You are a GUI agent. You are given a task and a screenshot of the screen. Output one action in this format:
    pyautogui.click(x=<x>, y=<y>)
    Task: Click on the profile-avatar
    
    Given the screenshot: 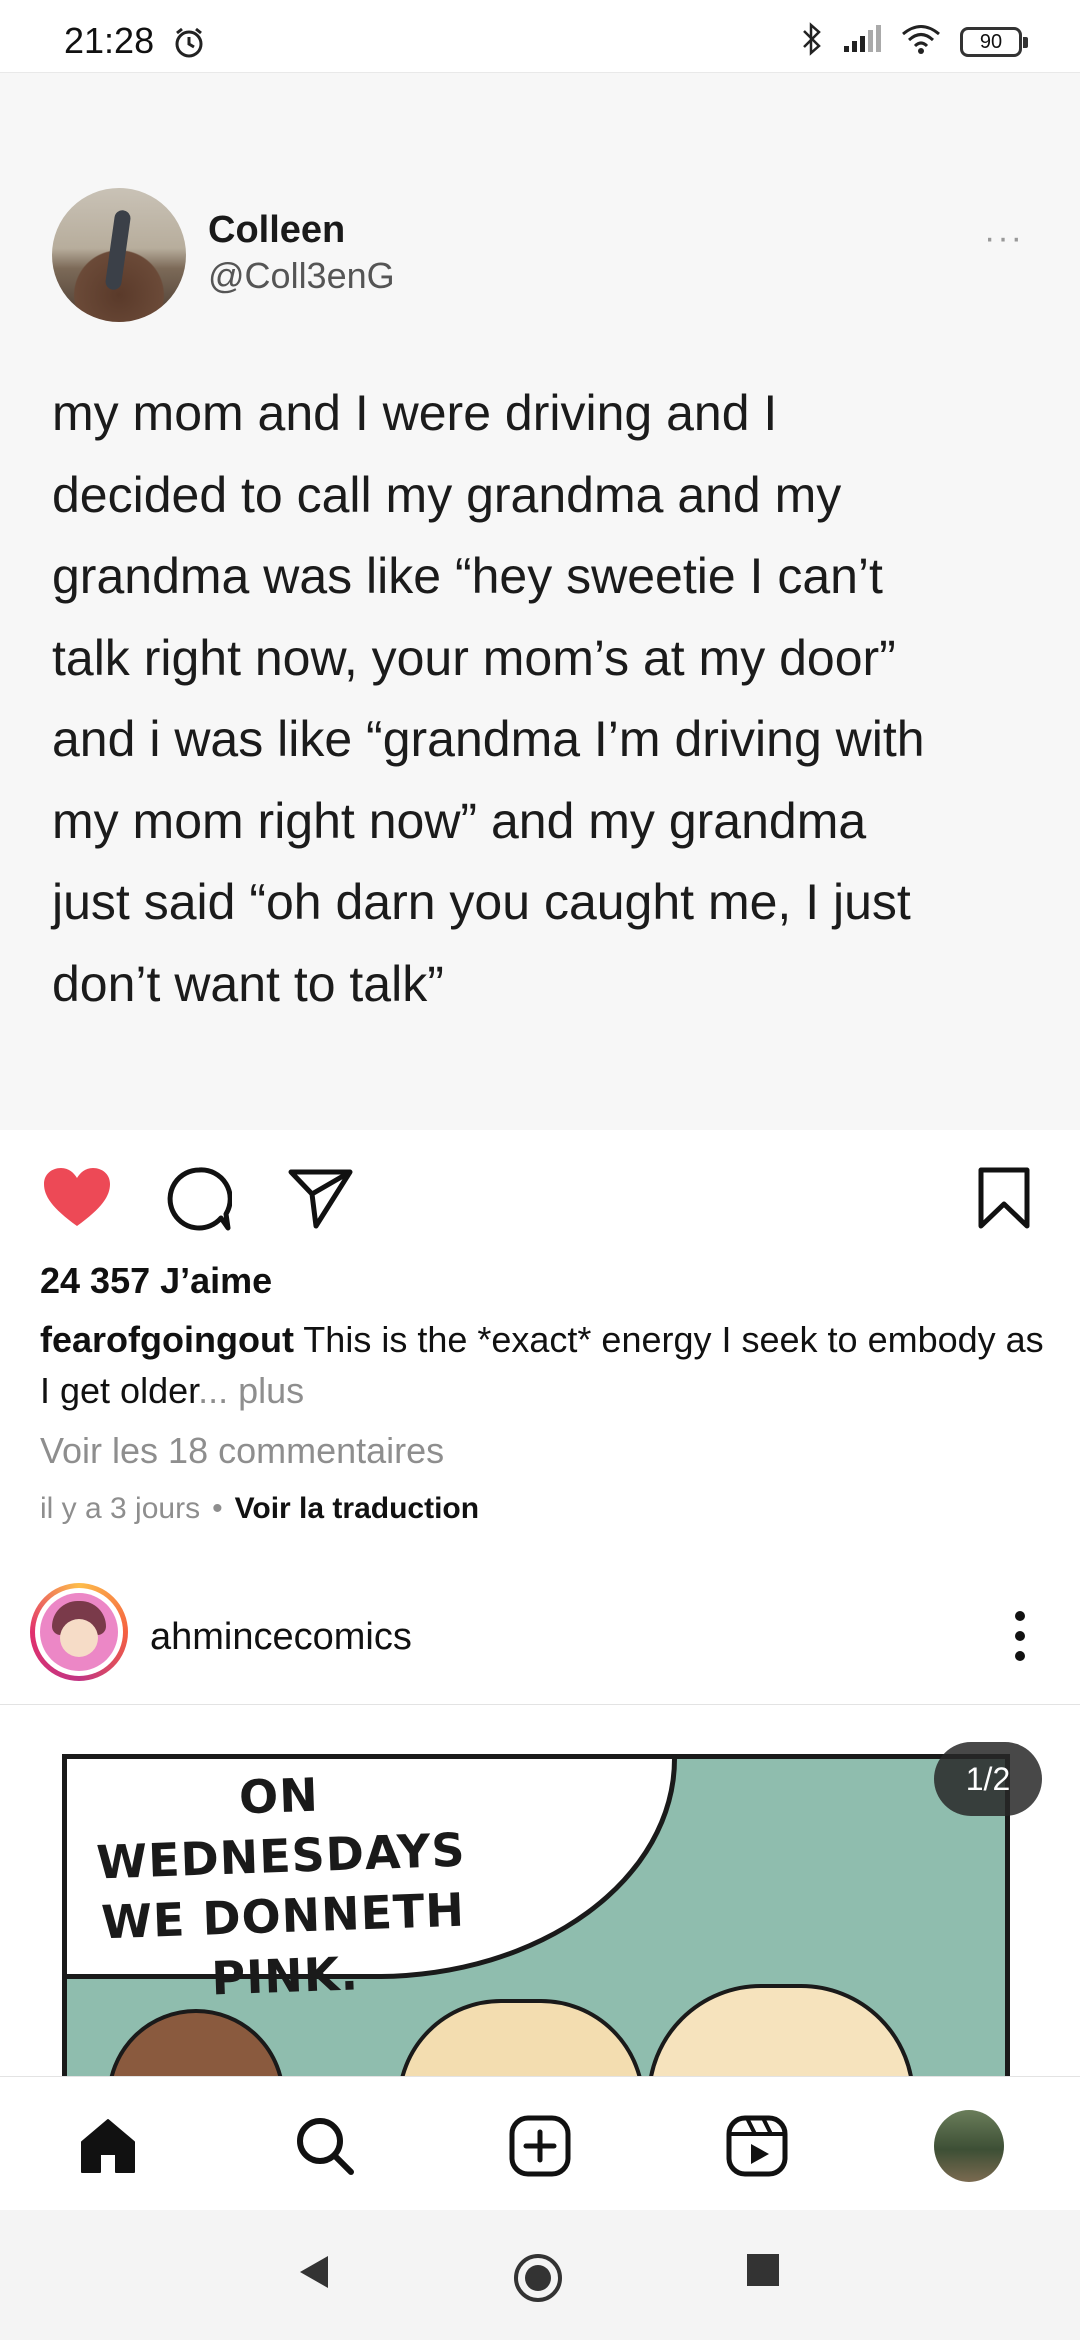 What is the action you would take?
    pyautogui.click(x=969, y=2146)
    